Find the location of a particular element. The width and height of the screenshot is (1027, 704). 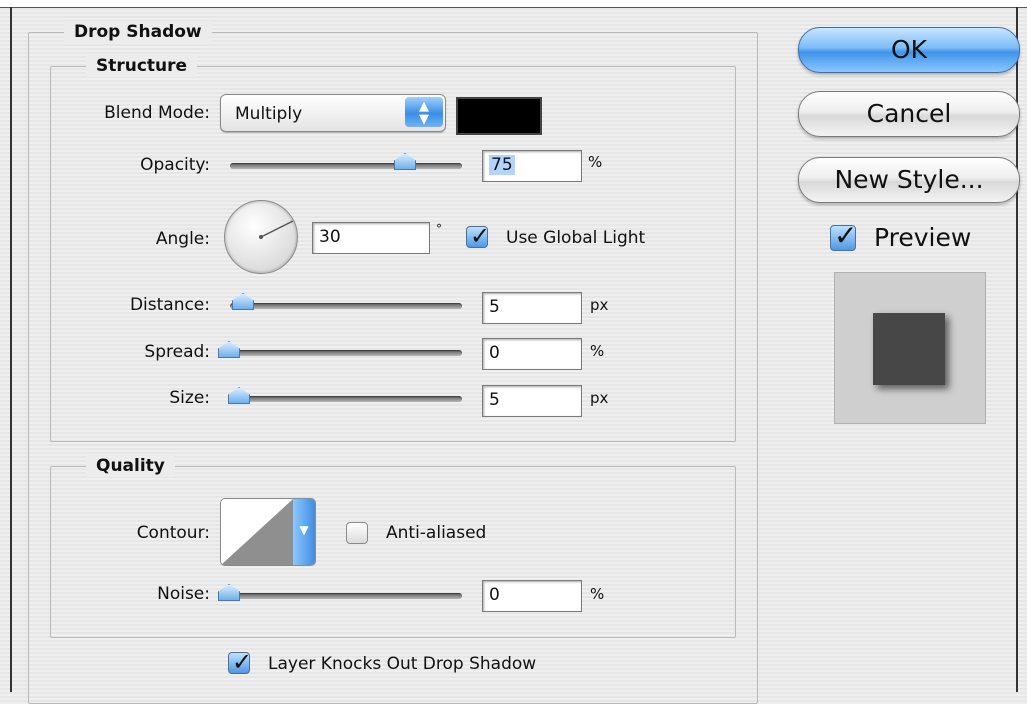

window-left-edge is located at coordinates (11, 349).